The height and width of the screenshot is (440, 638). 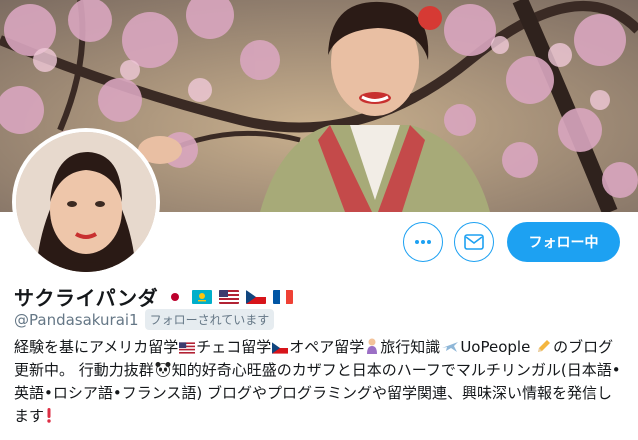 I want to click on user-handle: @Pandasakurai1, so click(x=76, y=319).